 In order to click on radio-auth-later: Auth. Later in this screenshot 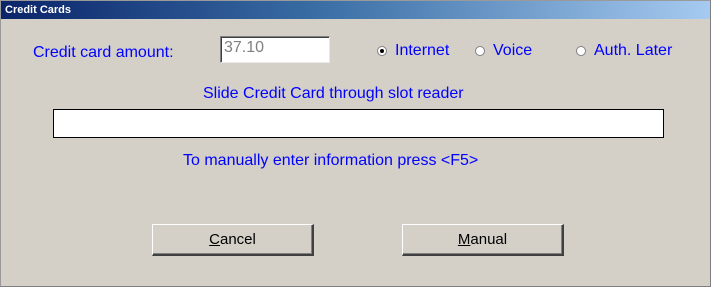, I will do `click(624, 51)`.